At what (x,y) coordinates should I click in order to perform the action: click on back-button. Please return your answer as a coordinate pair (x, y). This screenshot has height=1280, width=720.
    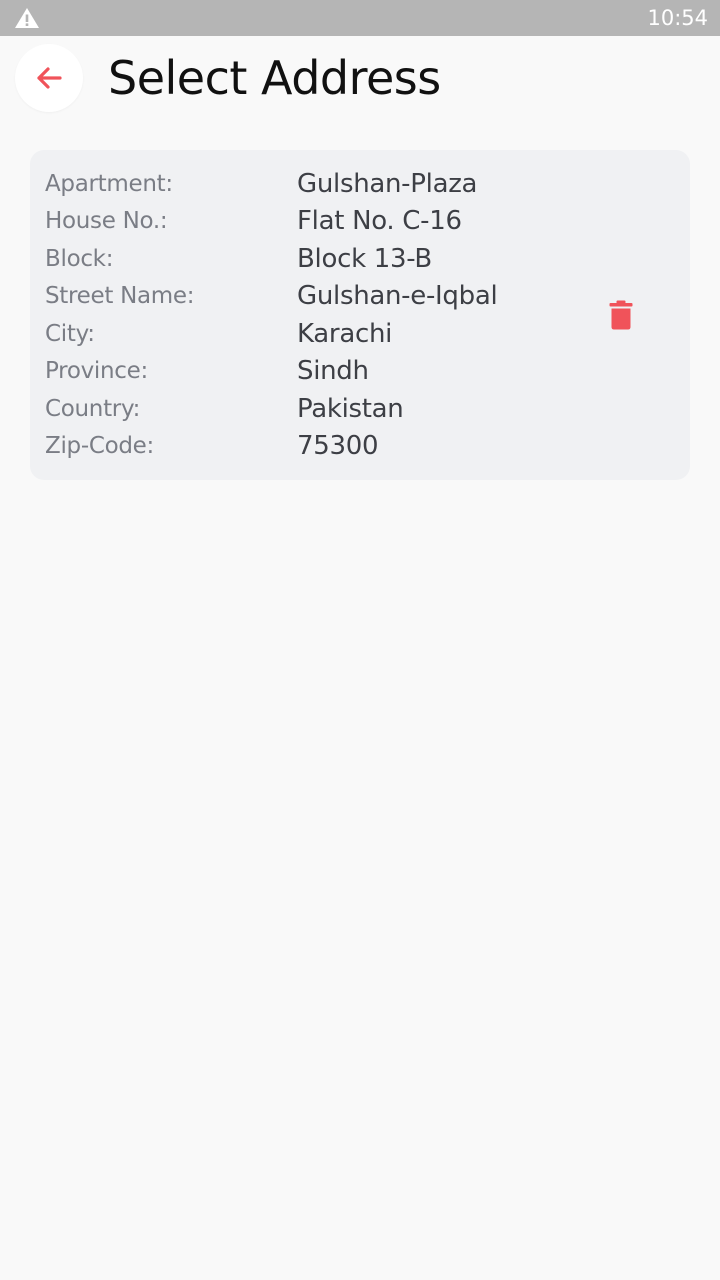
    Looking at the image, I should click on (49, 78).